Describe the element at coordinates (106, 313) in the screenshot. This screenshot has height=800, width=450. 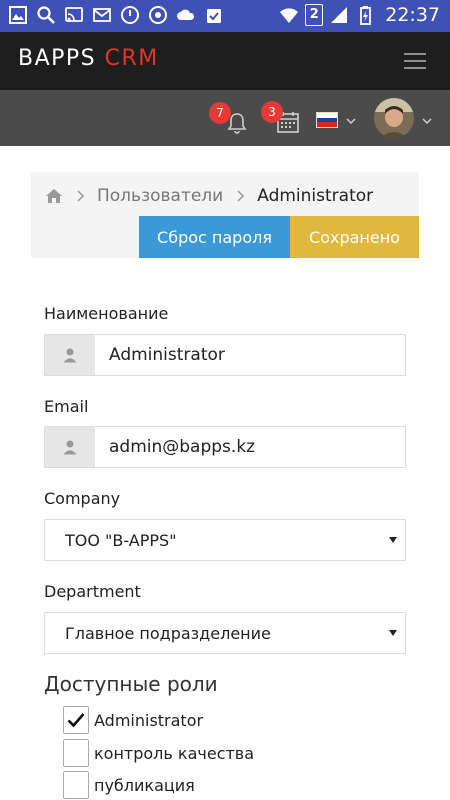
I see `name-label: Наименование` at that location.